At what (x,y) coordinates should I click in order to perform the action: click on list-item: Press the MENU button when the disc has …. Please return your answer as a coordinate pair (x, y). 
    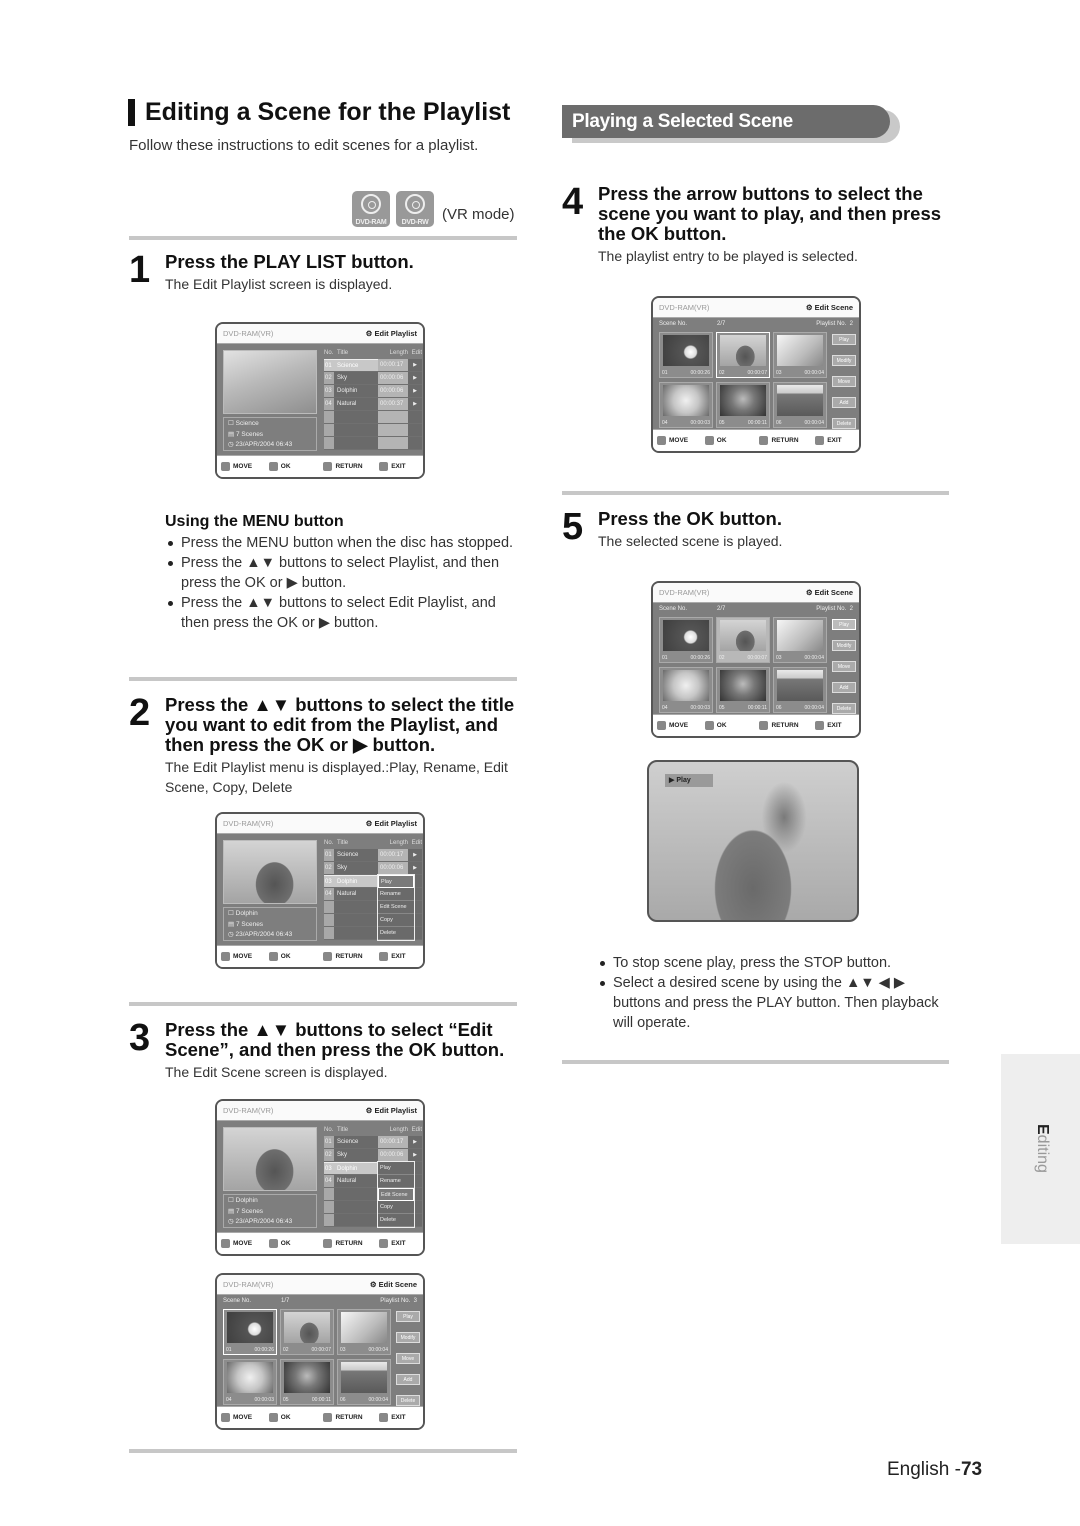
    Looking at the image, I should click on (340, 543).